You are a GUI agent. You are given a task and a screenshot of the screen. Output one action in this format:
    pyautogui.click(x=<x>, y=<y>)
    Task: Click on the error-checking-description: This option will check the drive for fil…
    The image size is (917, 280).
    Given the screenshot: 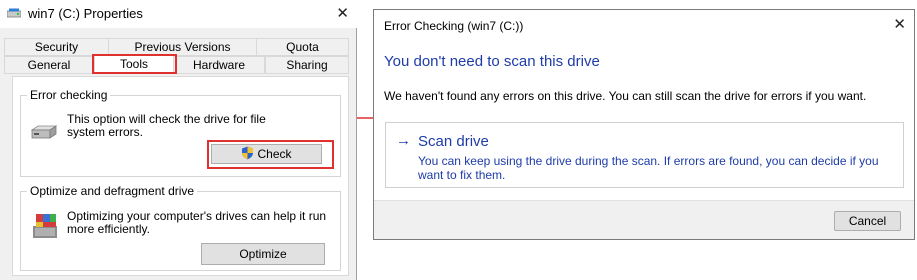 What is the action you would take?
    pyautogui.click(x=166, y=126)
    